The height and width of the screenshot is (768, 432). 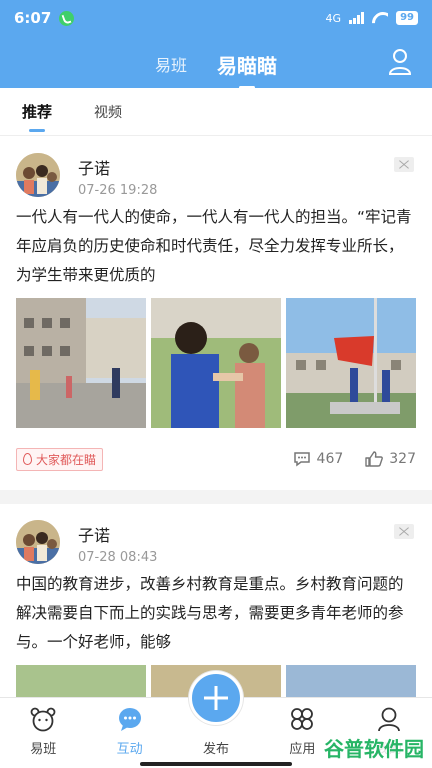 I want to click on app-header: 6:07 4G 99 易班 易瞄瞄, so click(x=216, y=44).